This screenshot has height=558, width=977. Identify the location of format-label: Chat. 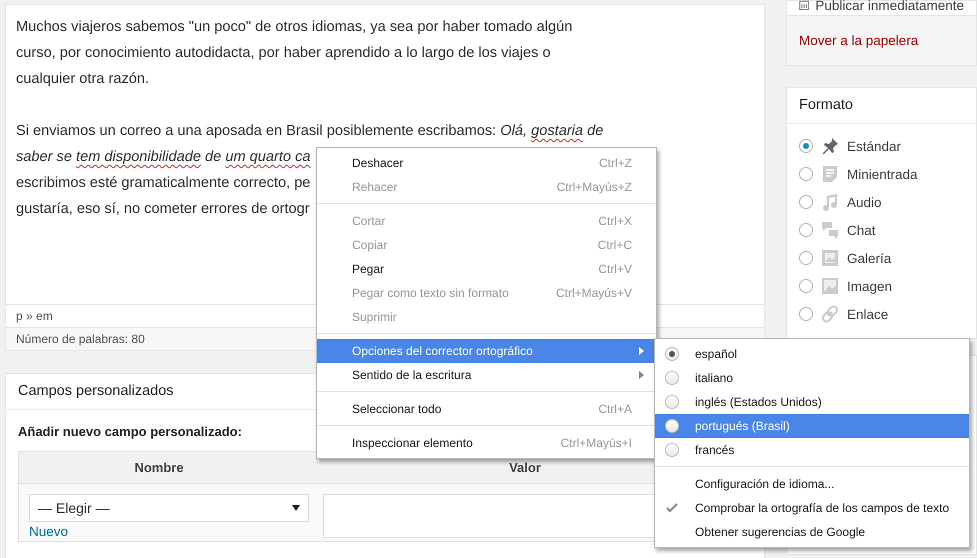
(861, 230).